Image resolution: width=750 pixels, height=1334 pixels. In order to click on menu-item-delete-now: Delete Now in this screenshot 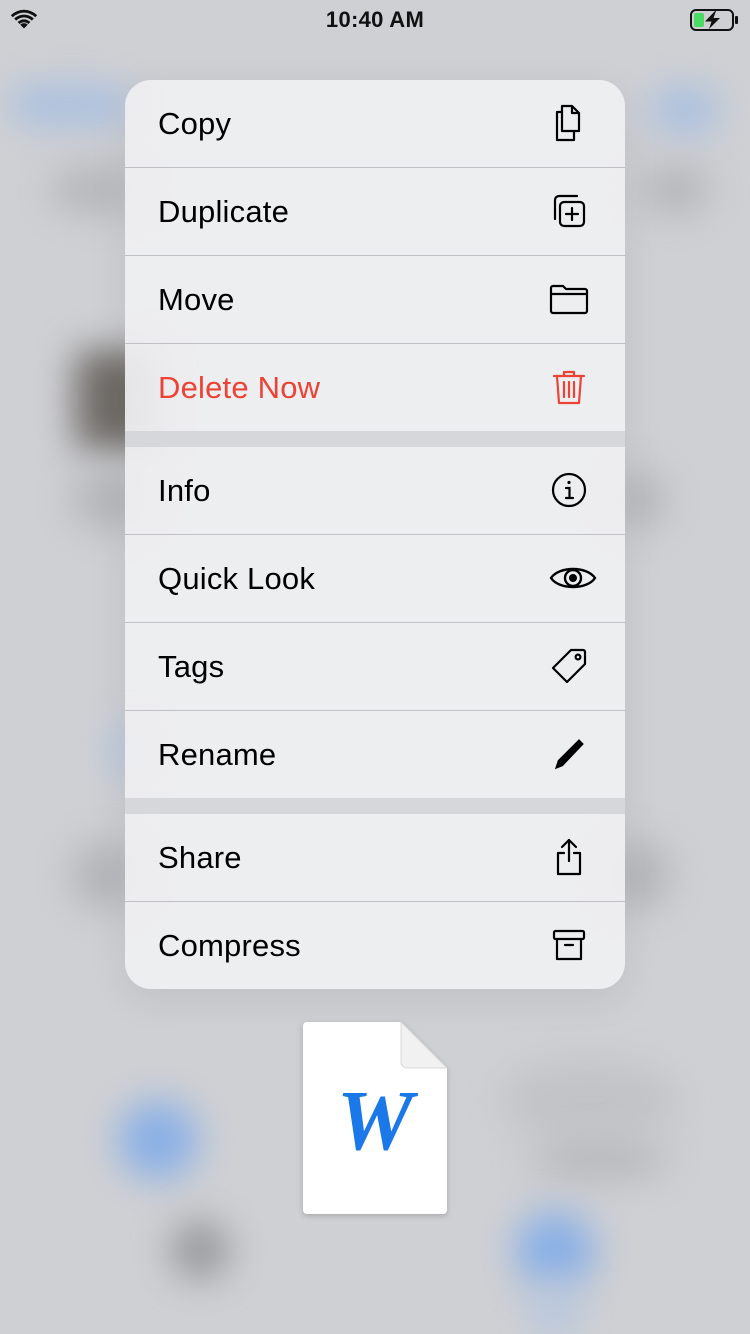, I will do `click(375, 387)`.